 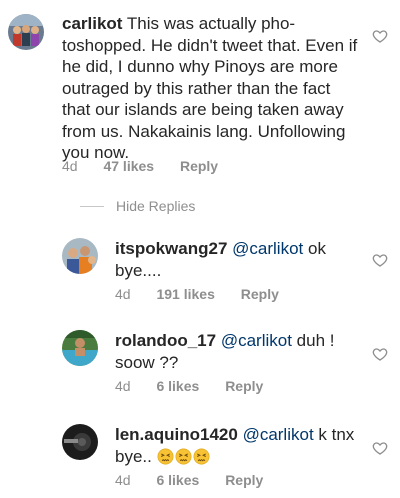 What do you see at coordinates (128, 166) in the screenshot?
I see `comment-likes: 47 likes` at bounding box center [128, 166].